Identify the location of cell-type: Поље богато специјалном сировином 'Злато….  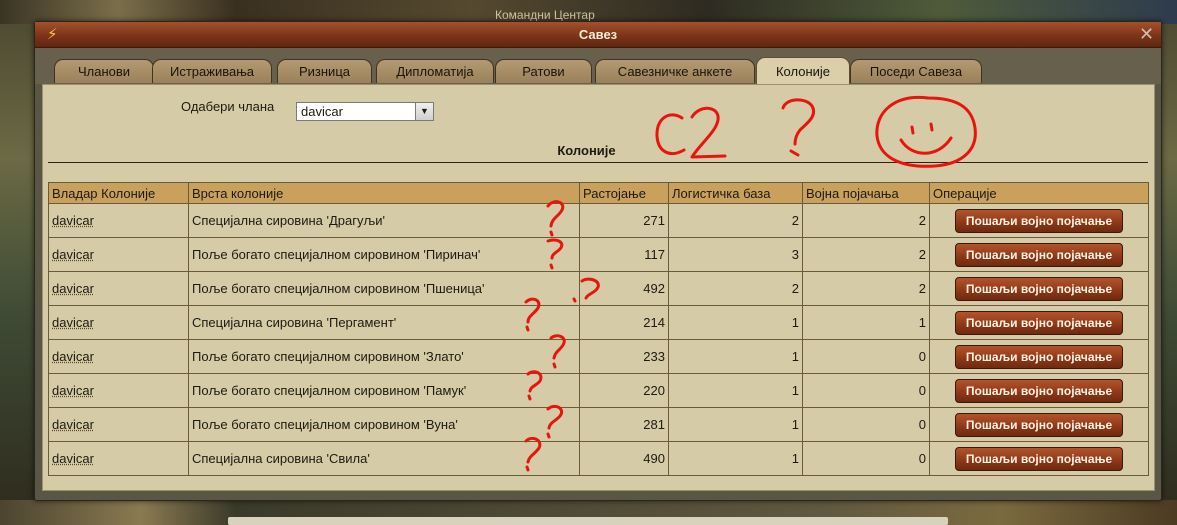
(384, 356).